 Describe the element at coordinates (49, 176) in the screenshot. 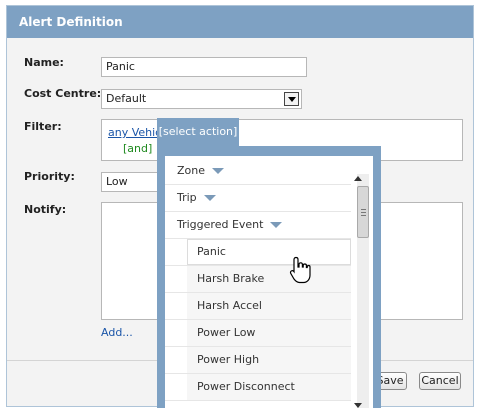

I see `priority-label: Priority:` at that location.